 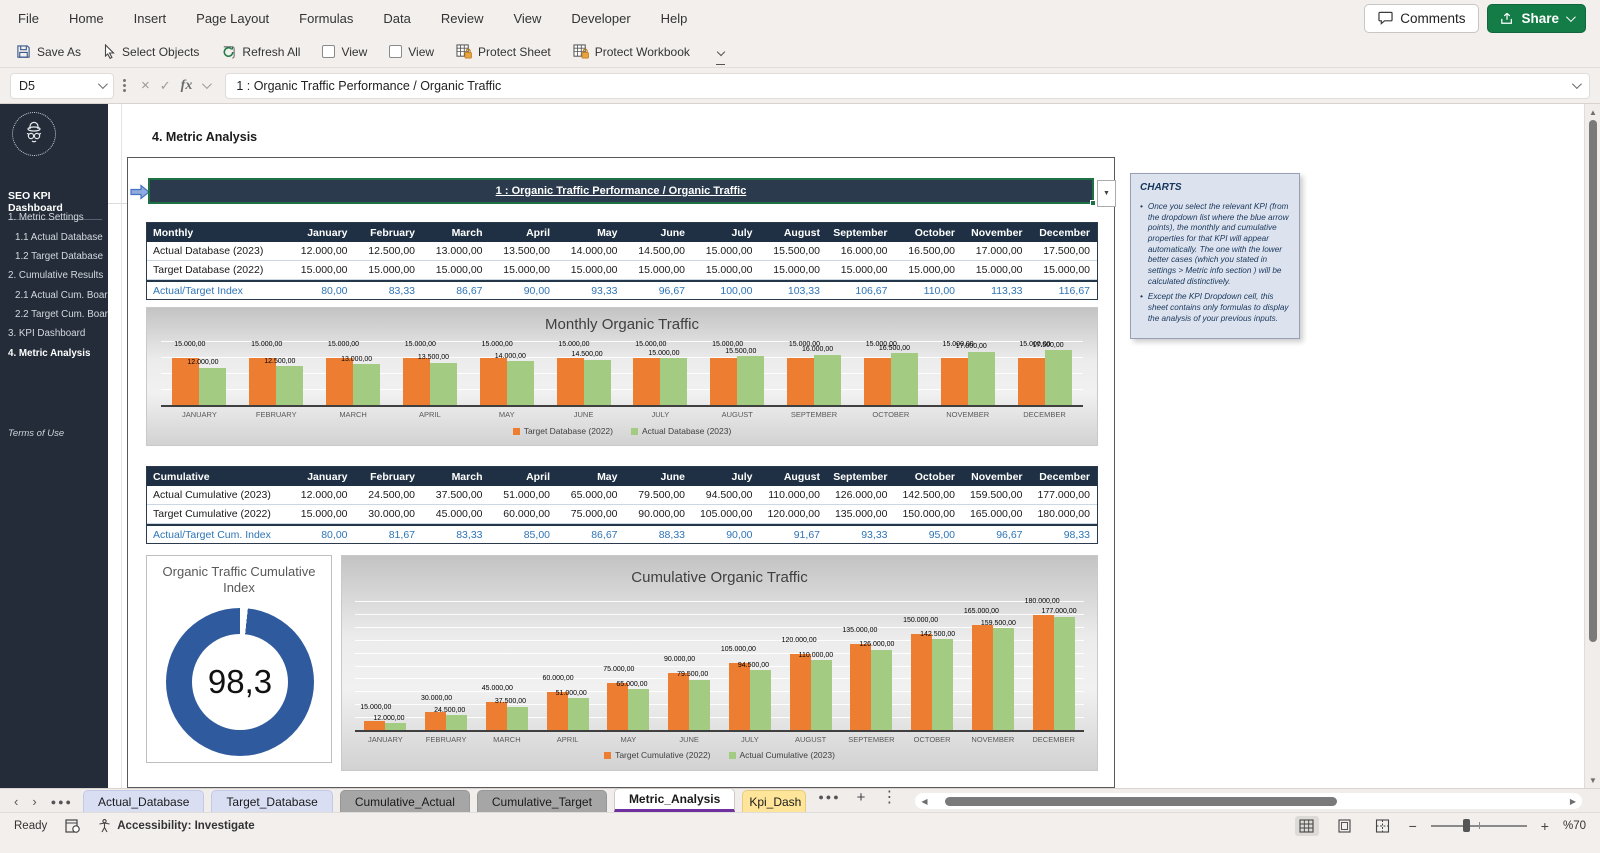 I want to click on select-objects-button: Select Objects, so click(x=151, y=51).